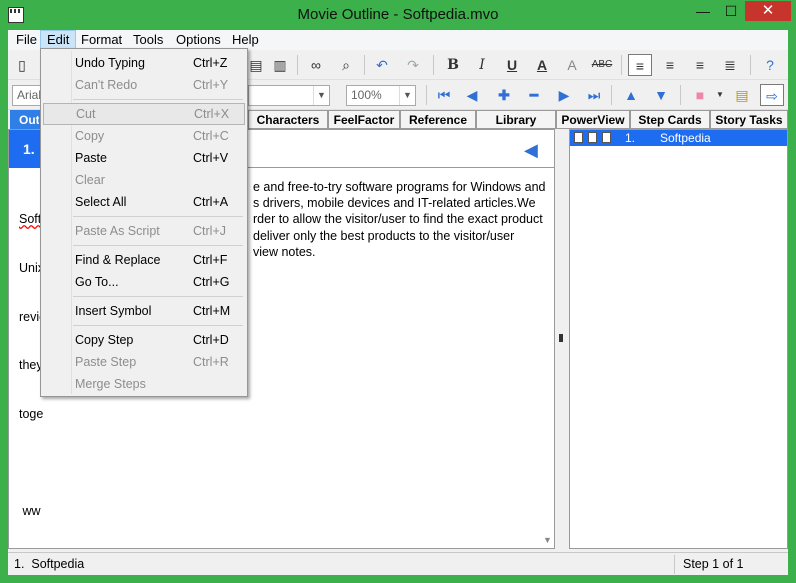 This screenshot has height=583, width=796. I want to click on menu-item-insert-symbol: Insert Symbol Ctrl+M, so click(144, 311).